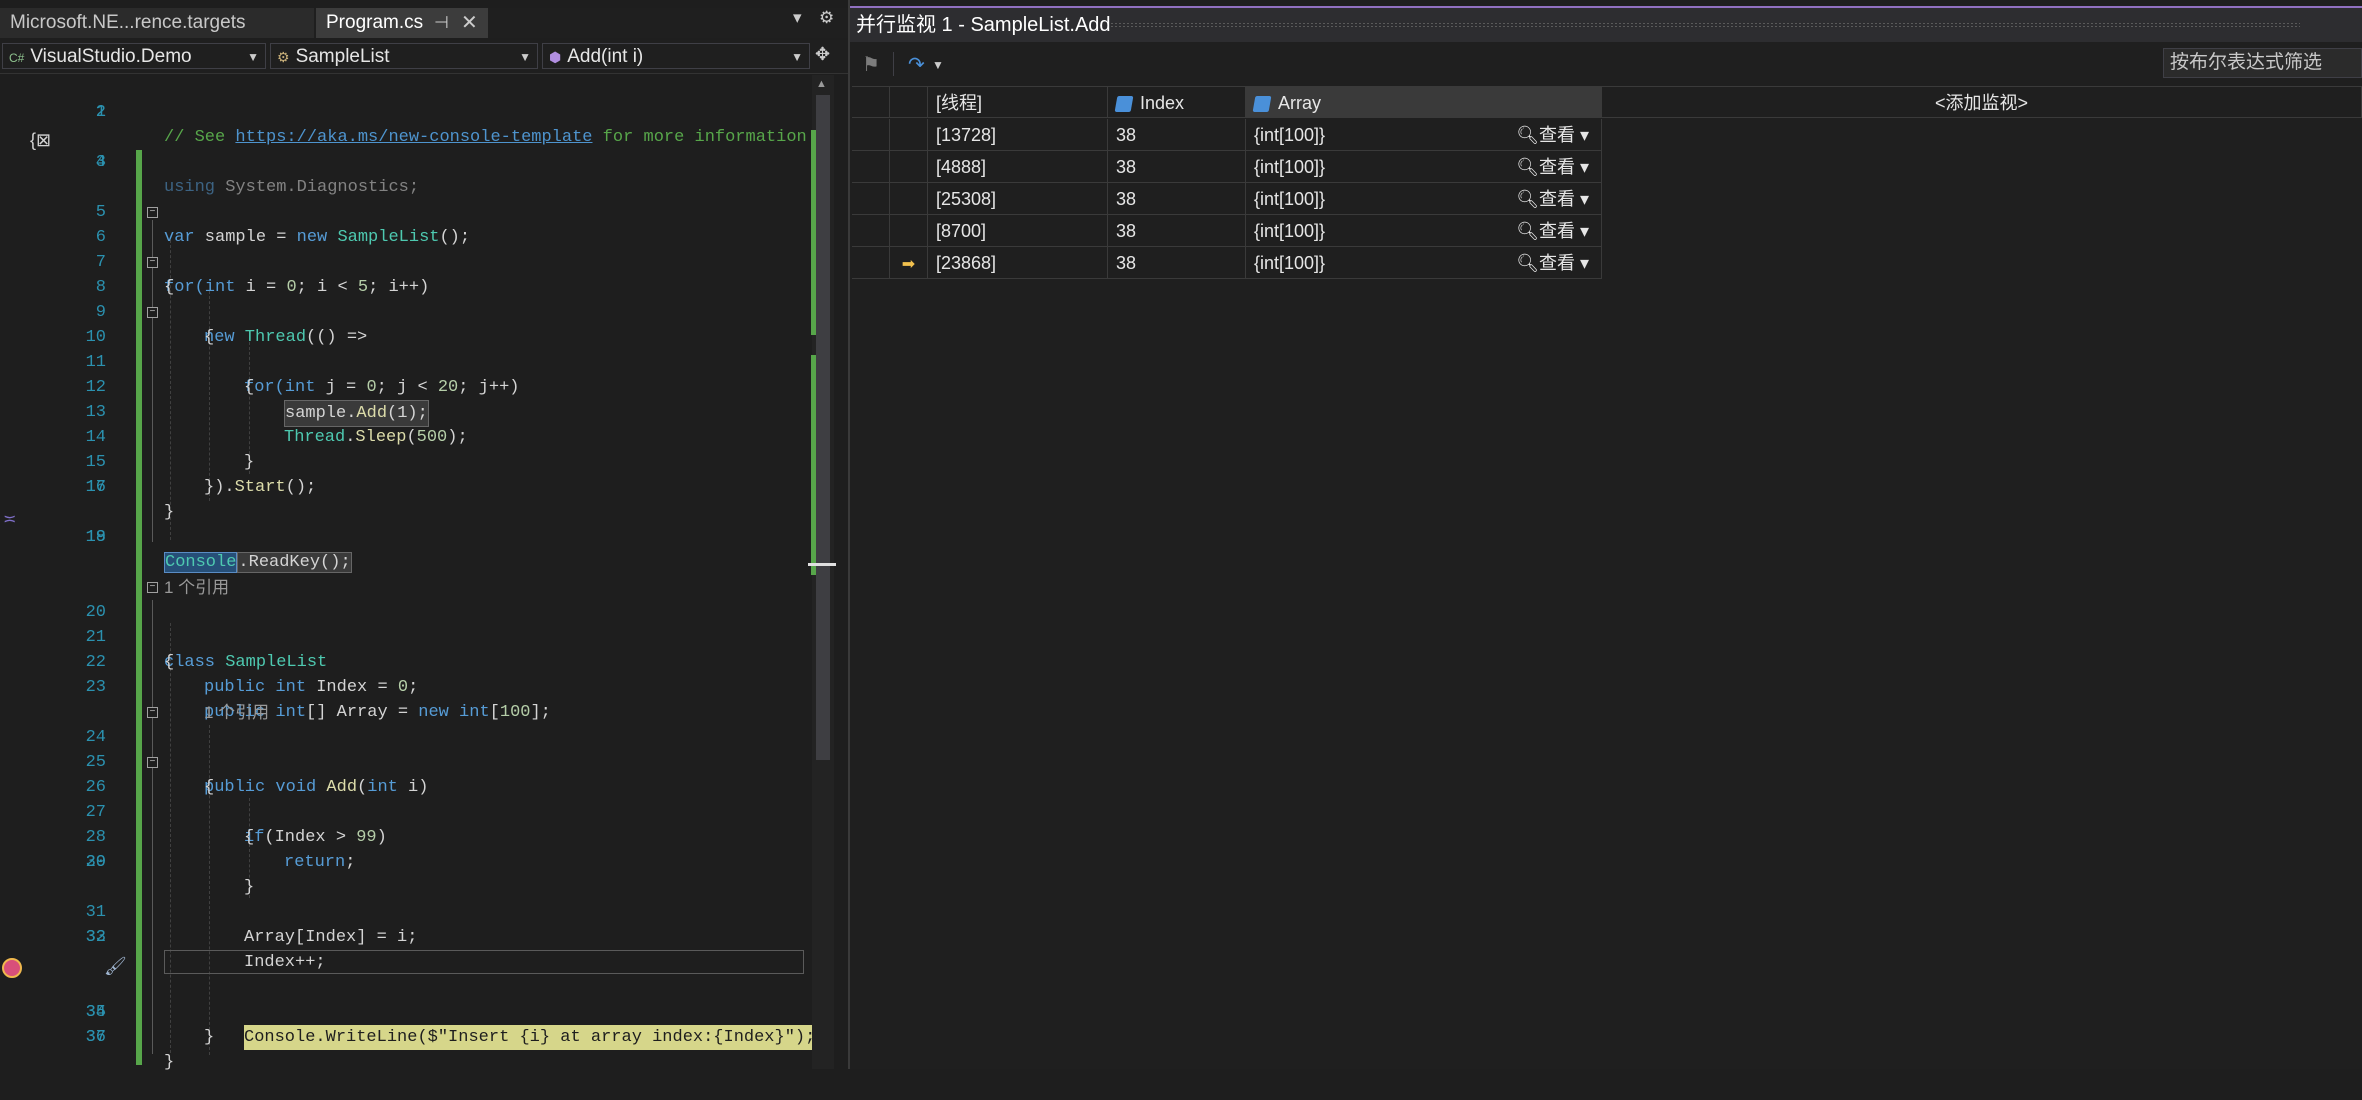  I want to click on code-line: 9 {, so click(405, 311).